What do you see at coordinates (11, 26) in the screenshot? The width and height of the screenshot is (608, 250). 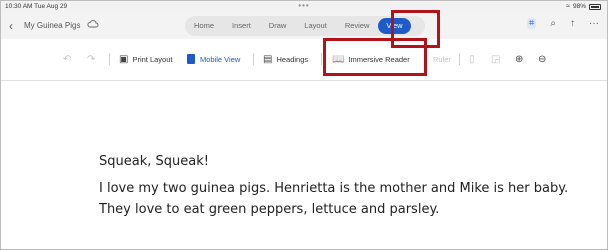 I see `back-icon: ‹` at bounding box center [11, 26].